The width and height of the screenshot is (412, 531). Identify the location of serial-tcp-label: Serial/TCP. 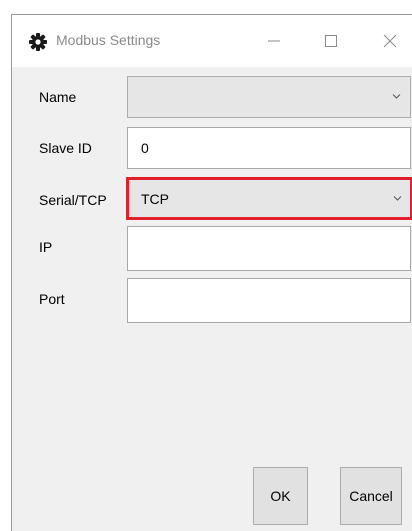
(73, 200).